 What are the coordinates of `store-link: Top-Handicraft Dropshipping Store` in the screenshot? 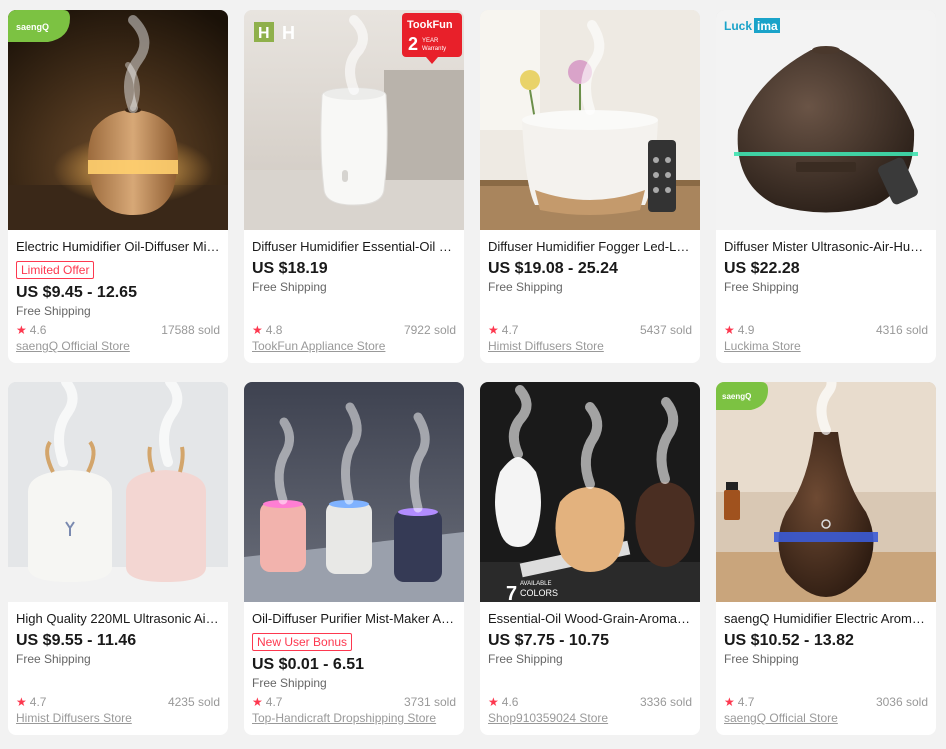 It's located at (354, 718).